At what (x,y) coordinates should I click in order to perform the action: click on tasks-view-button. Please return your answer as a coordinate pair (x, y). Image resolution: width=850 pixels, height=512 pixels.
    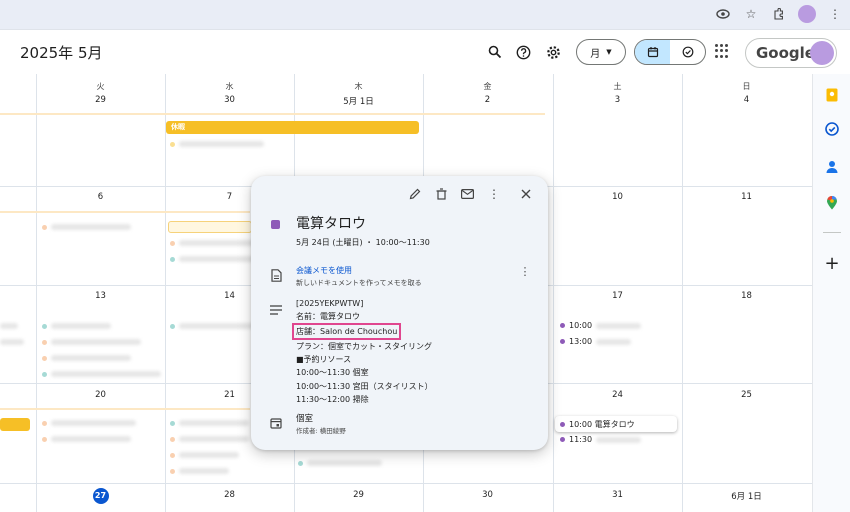
    Looking at the image, I should click on (687, 52).